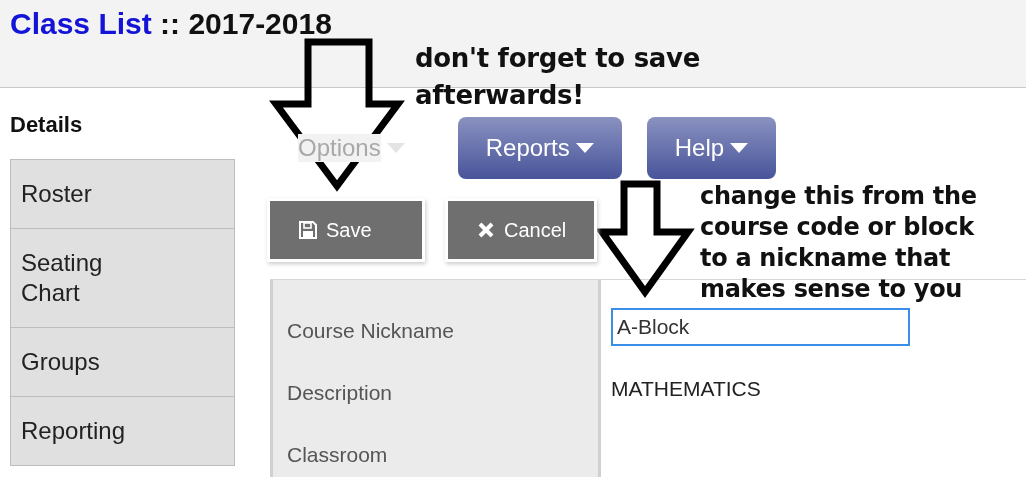 This screenshot has height=477, width=1026. Describe the element at coordinates (521, 230) in the screenshot. I see `cancel-button: Cancel` at that location.